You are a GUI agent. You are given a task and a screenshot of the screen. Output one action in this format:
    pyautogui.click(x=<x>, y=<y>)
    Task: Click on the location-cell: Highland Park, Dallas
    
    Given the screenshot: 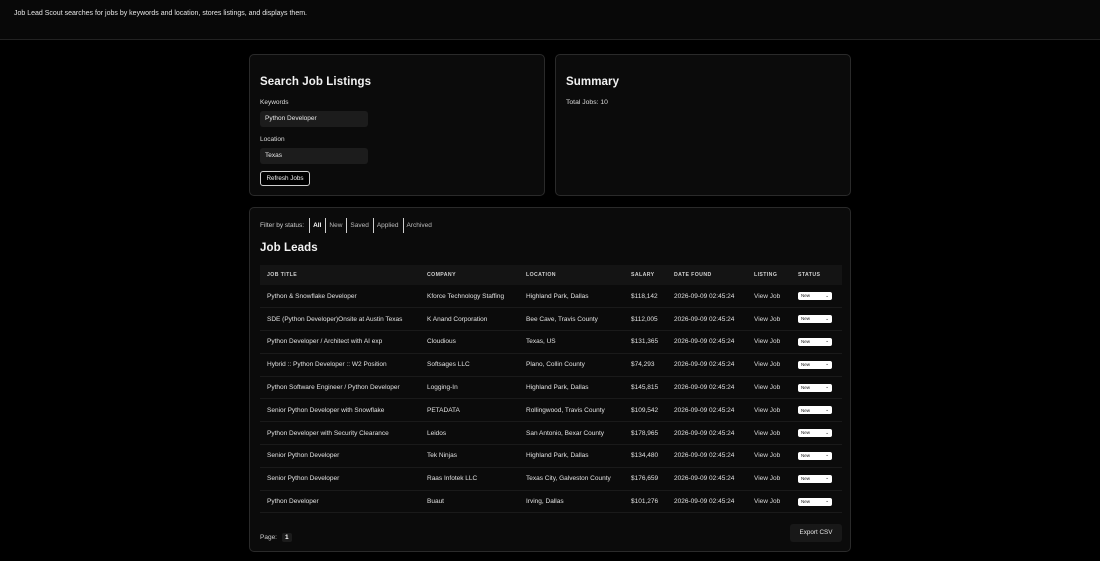 What is the action you would take?
    pyautogui.click(x=557, y=456)
    